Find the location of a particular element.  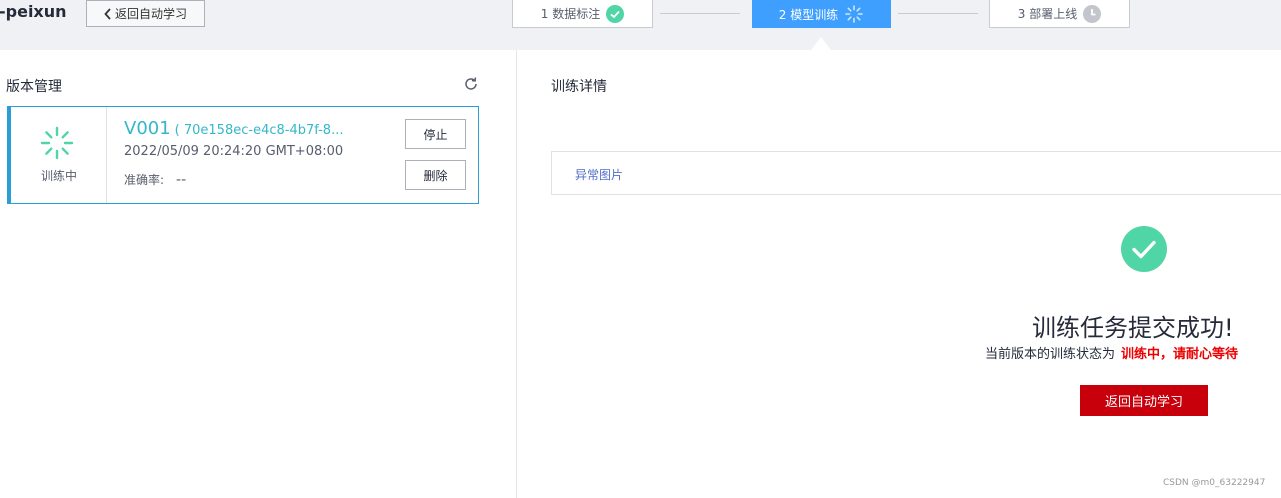

version-name: V001 is located at coordinates (147, 128).